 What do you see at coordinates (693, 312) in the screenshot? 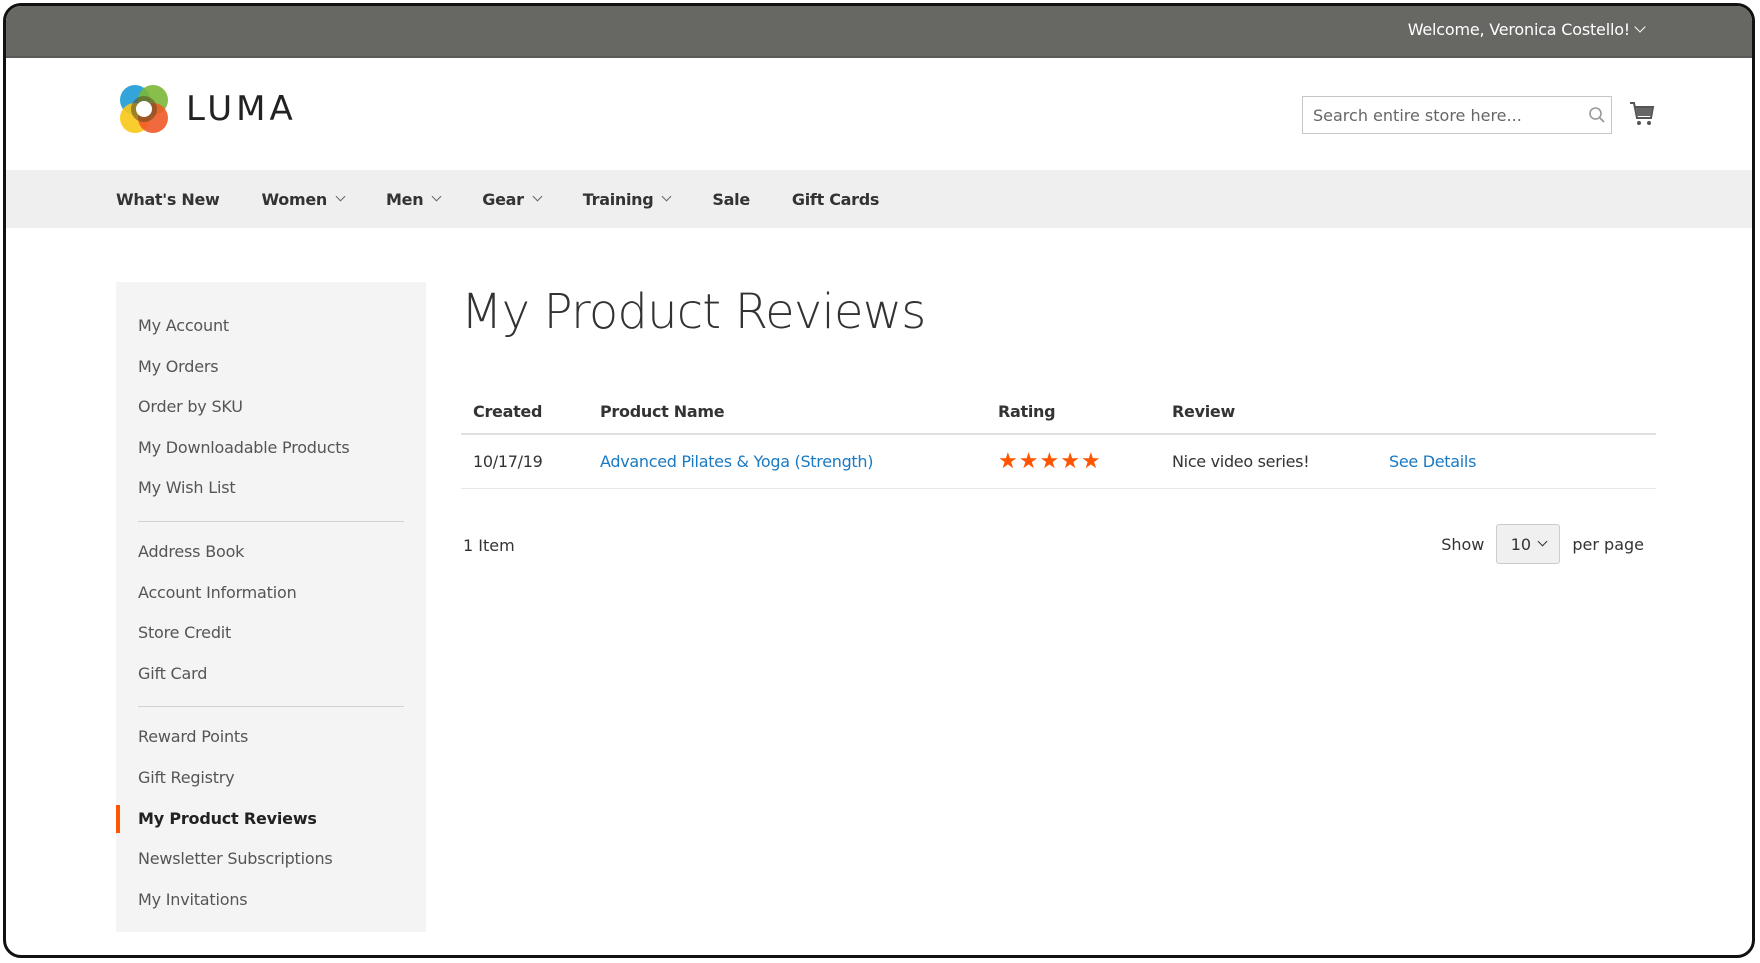
I see `page-title: My Product Reviews` at bounding box center [693, 312].